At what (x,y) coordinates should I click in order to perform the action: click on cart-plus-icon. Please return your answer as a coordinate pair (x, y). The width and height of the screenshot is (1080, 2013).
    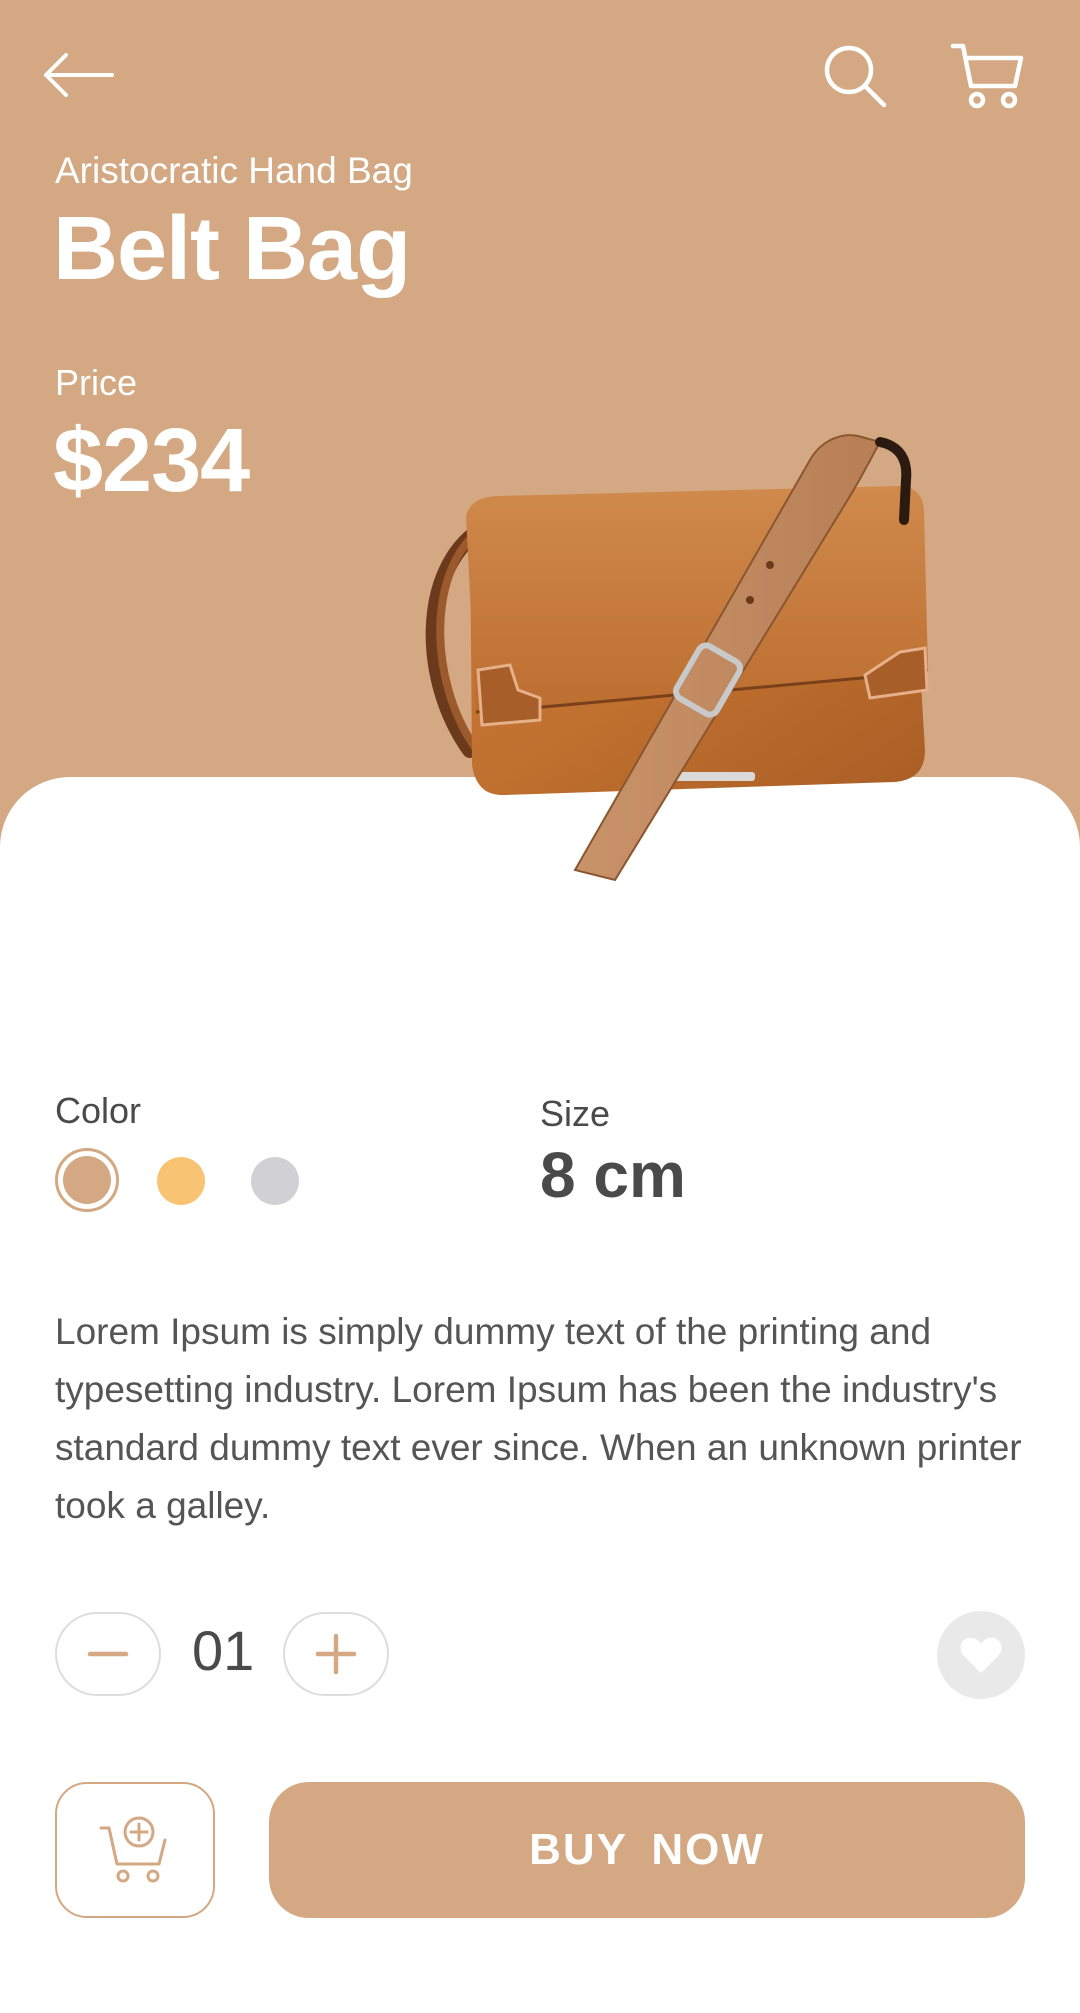
    Looking at the image, I should click on (133, 1849).